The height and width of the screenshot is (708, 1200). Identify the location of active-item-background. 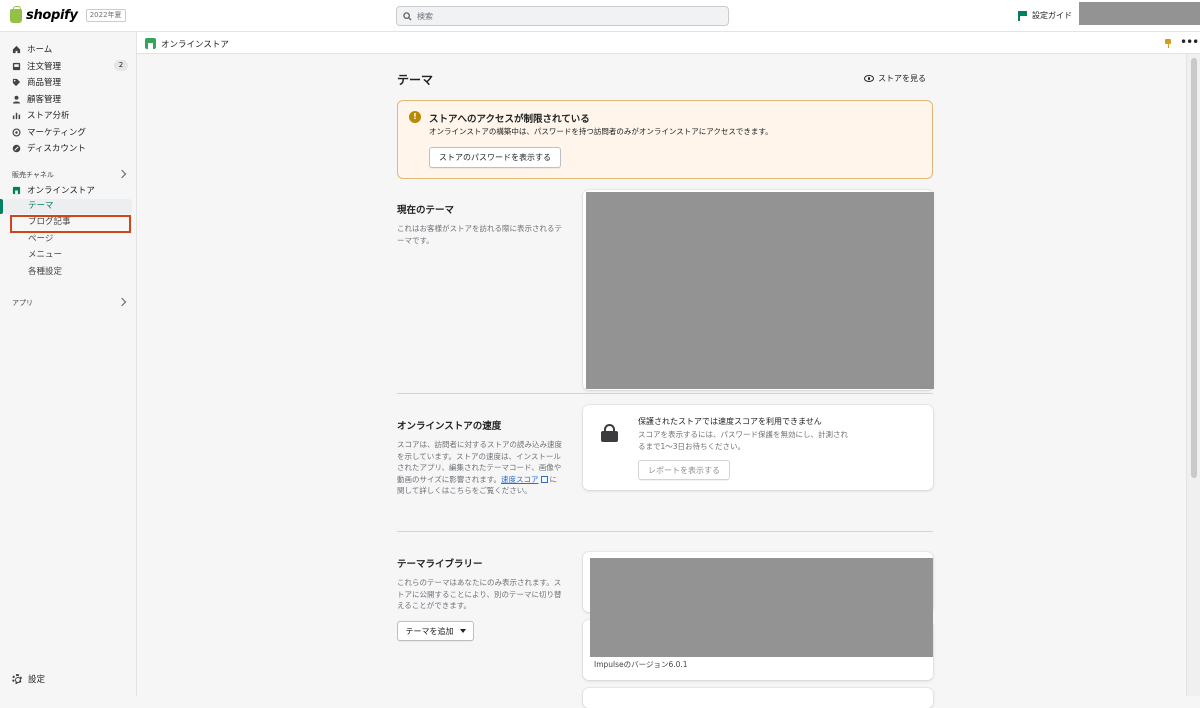
(68, 206).